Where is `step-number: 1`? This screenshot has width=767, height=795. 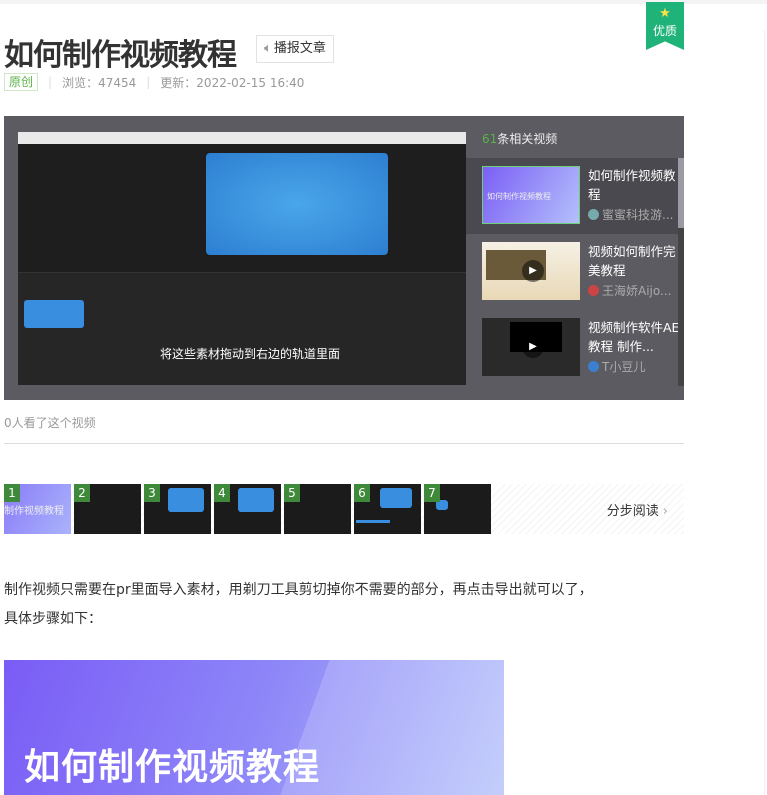 step-number: 1 is located at coordinates (12, 493).